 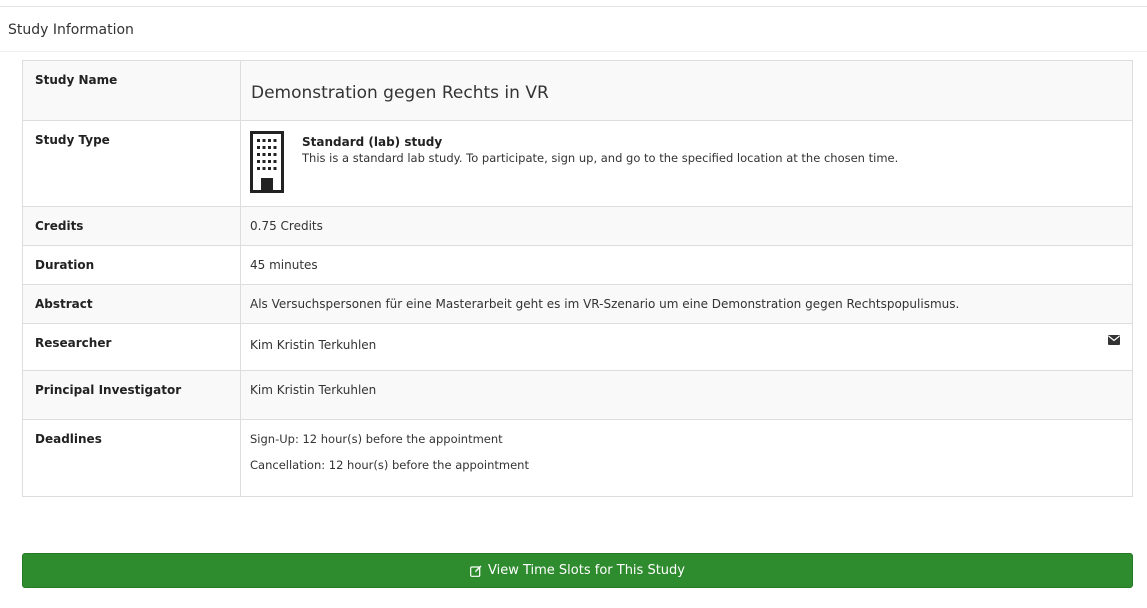 I want to click on panel-title: Study Information, so click(x=573, y=29).